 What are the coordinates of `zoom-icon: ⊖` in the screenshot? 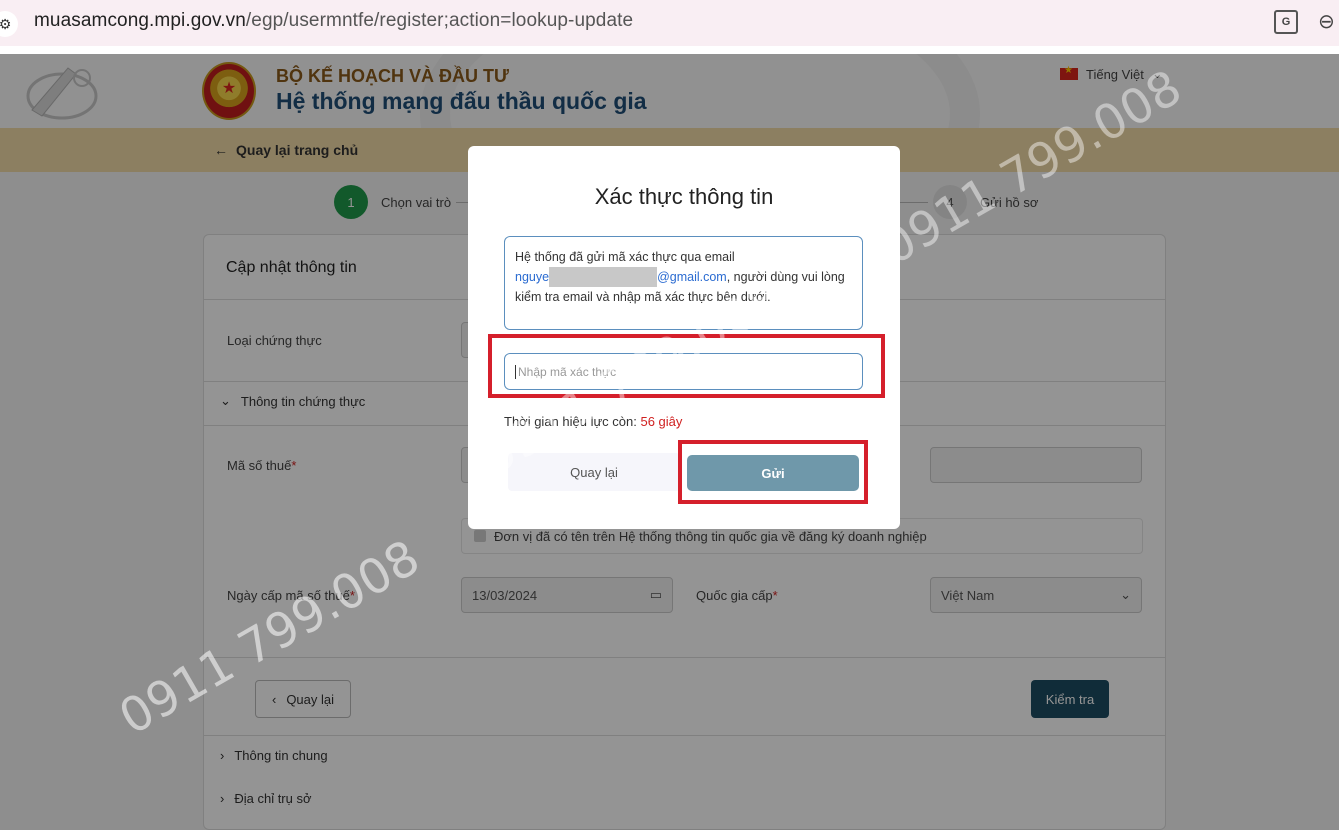 It's located at (1326, 21).